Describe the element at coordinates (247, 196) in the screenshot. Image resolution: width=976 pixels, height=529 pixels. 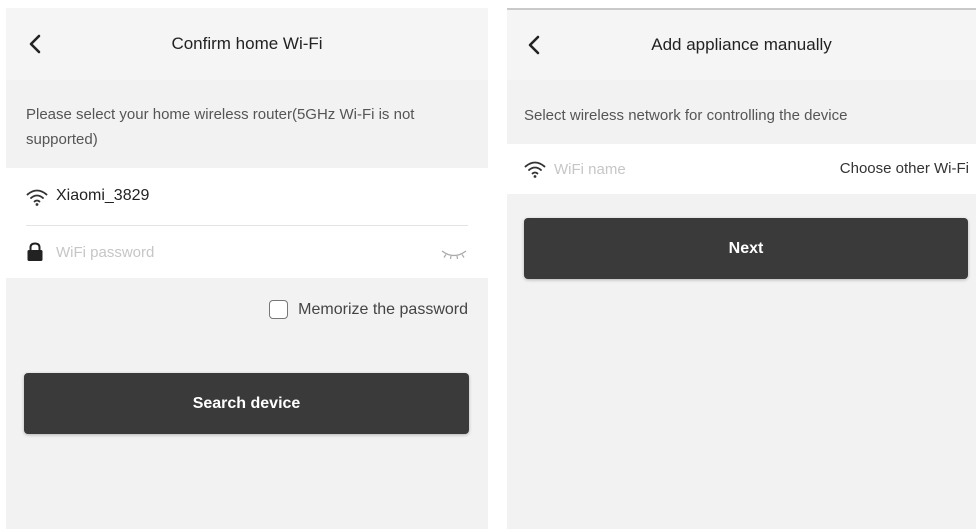
I see `ssid-row: Xiaomi_3829` at that location.